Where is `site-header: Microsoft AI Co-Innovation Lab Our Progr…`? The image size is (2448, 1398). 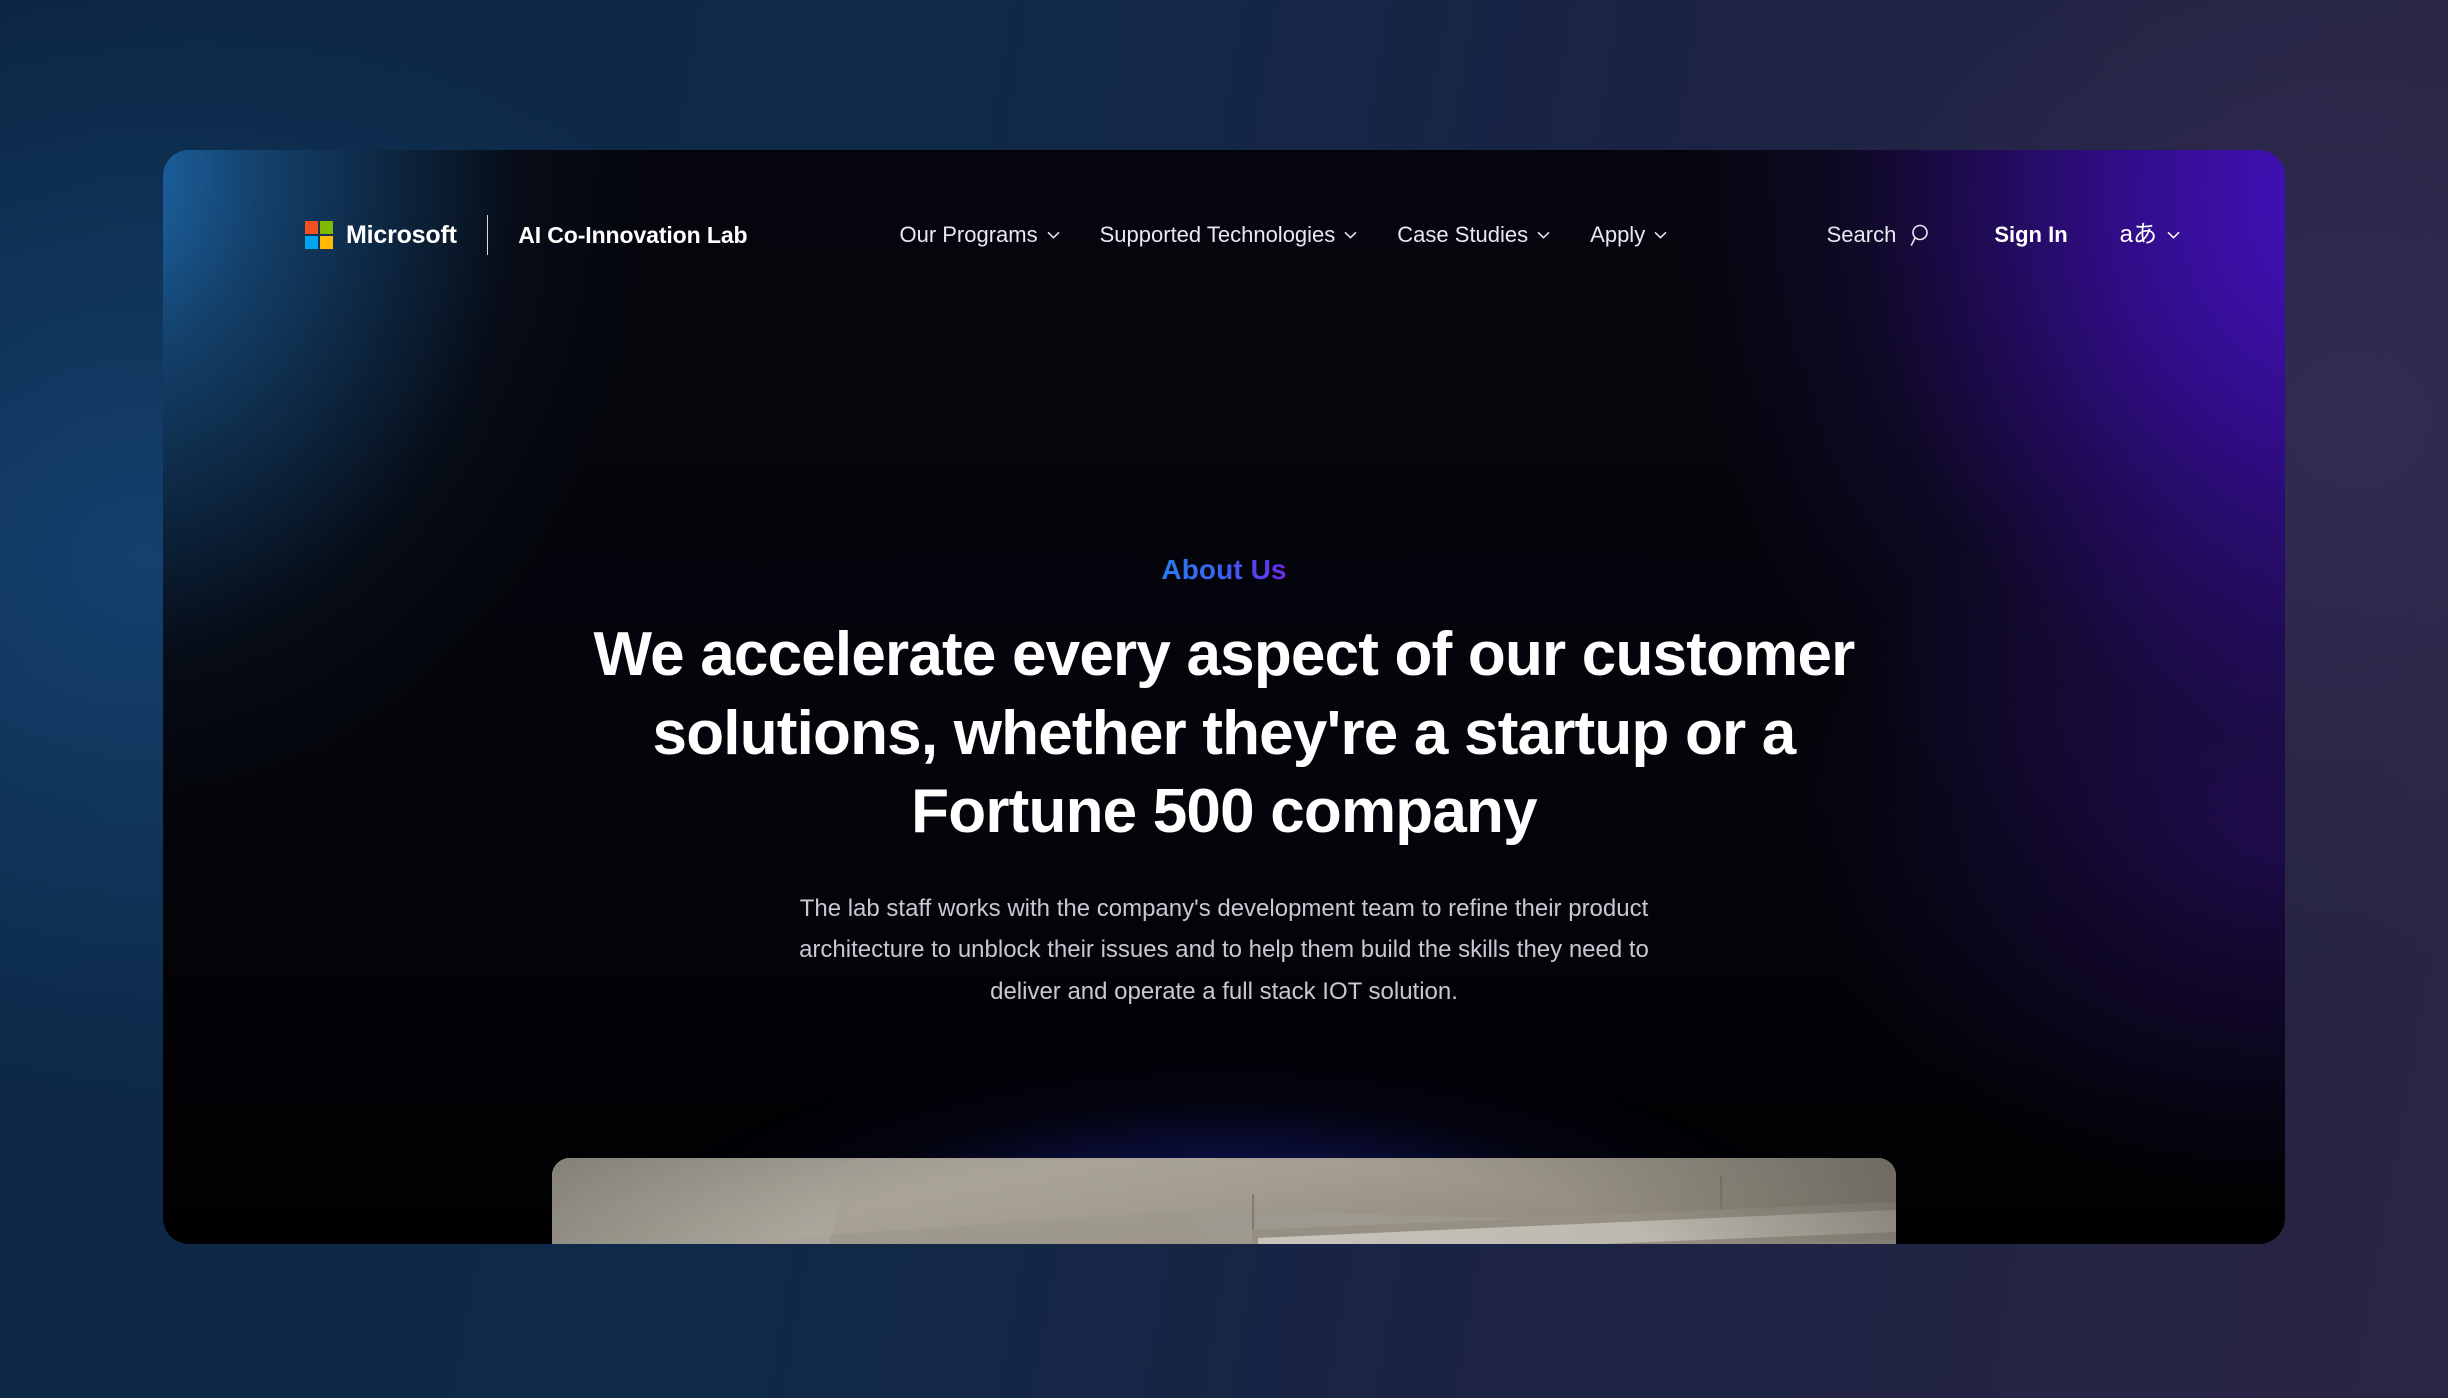 site-header: Microsoft AI Co-Innovation Lab Our Progr… is located at coordinates (1224, 235).